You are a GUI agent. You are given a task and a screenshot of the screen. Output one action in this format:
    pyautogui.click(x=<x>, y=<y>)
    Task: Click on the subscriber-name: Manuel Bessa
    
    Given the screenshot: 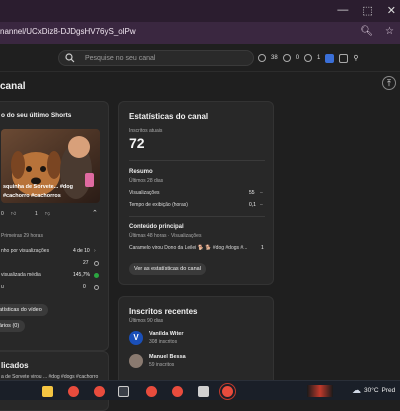 What is the action you would take?
    pyautogui.click(x=167, y=357)
    